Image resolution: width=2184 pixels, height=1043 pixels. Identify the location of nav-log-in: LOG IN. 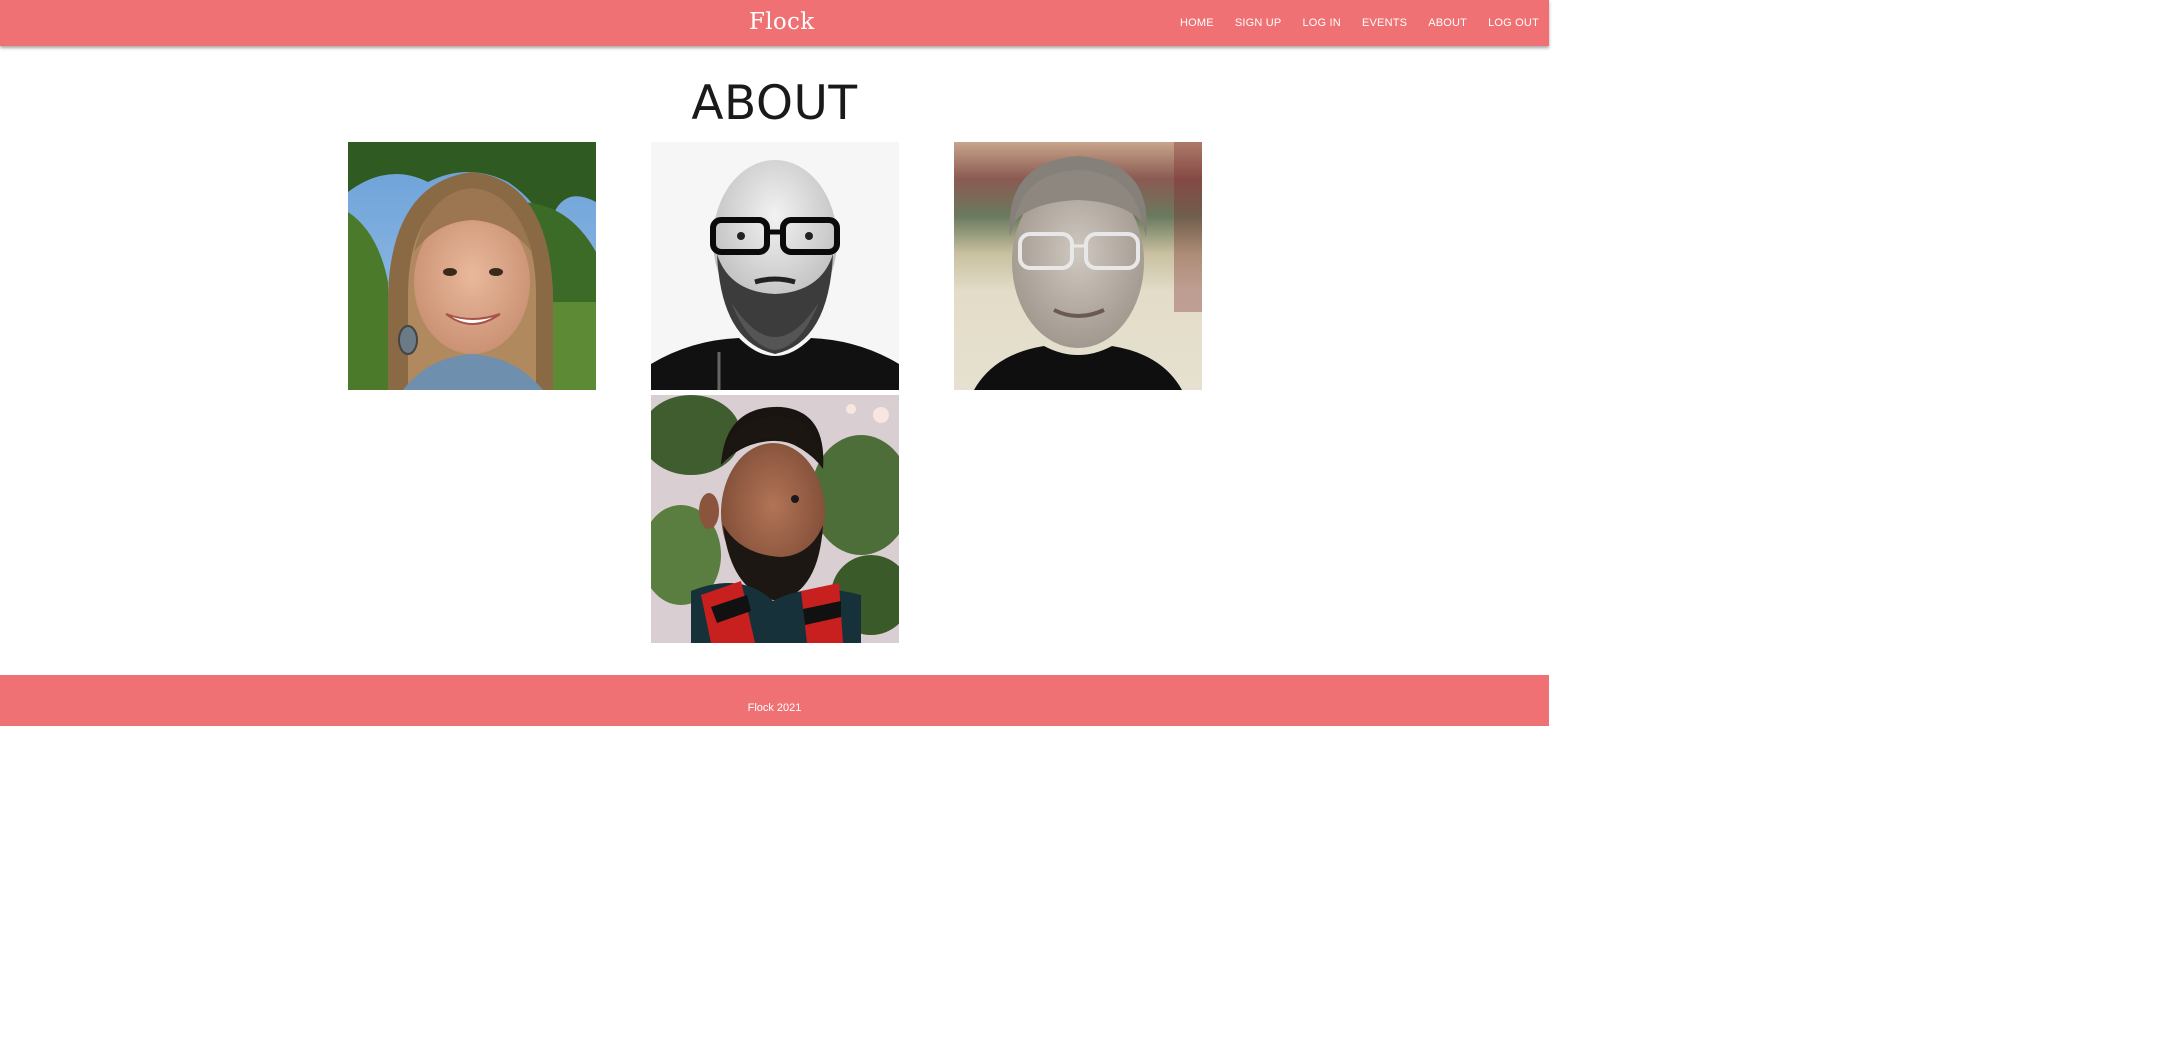
(1321, 23).